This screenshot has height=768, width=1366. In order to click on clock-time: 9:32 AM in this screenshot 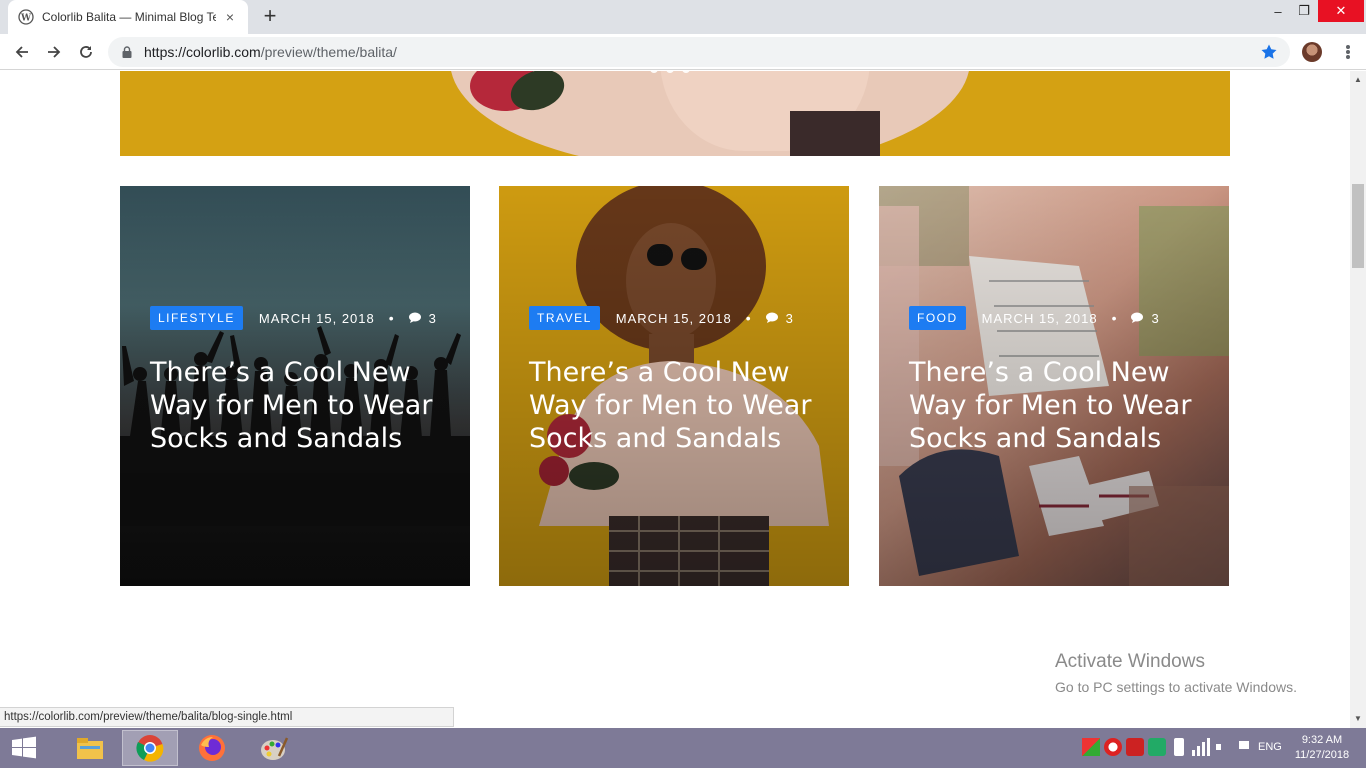, I will do `click(1322, 740)`.